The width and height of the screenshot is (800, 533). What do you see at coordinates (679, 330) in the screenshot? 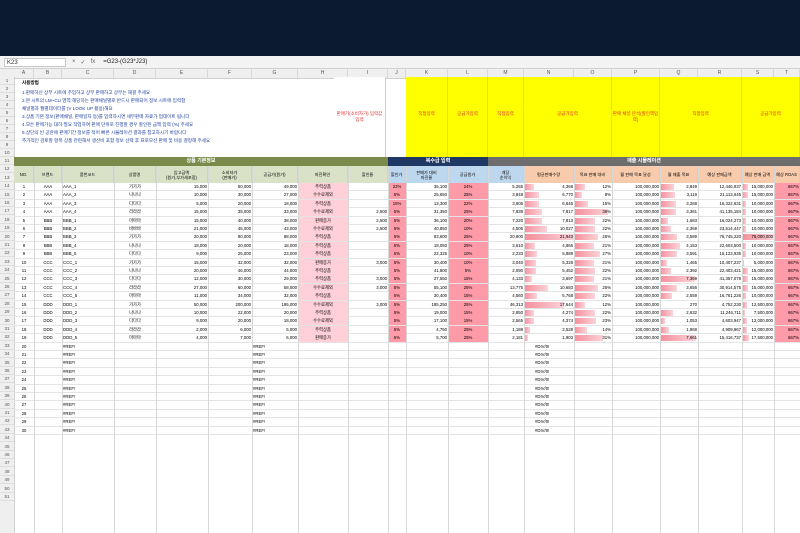
I see `table-cell: 1,968` at bounding box center [679, 330].